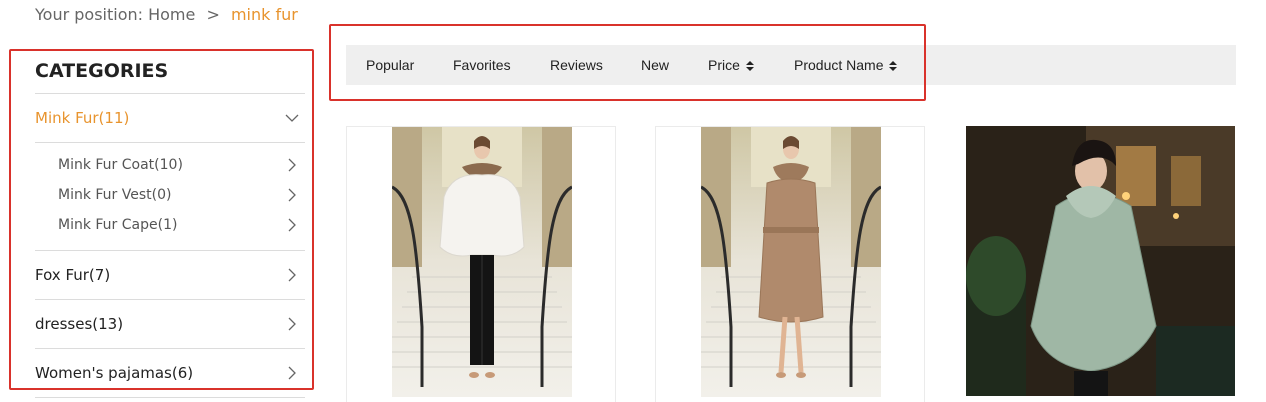 The image size is (1266, 402). Describe the element at coordinates (170, 71) in the screenshot. I see `categories-title: CATEGORIES` at that location.